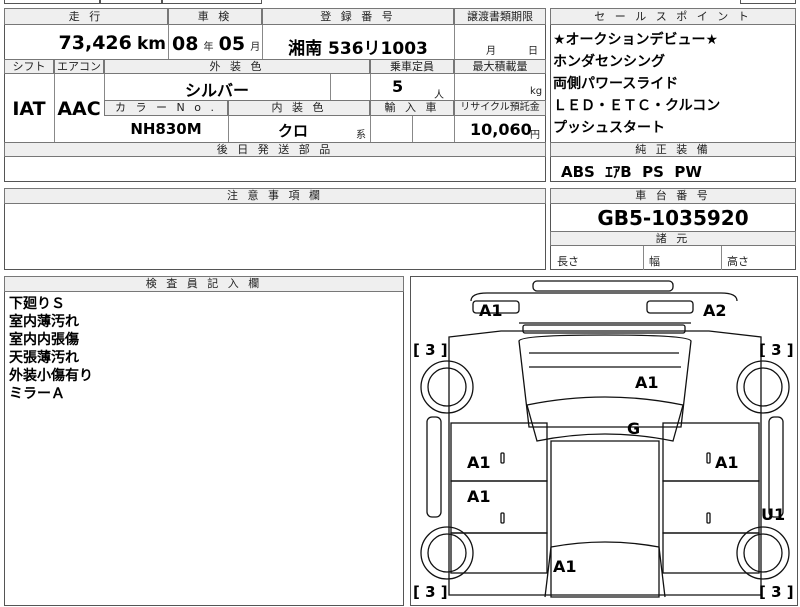  I want to click on length-label: 長さ, so click(568, 261).